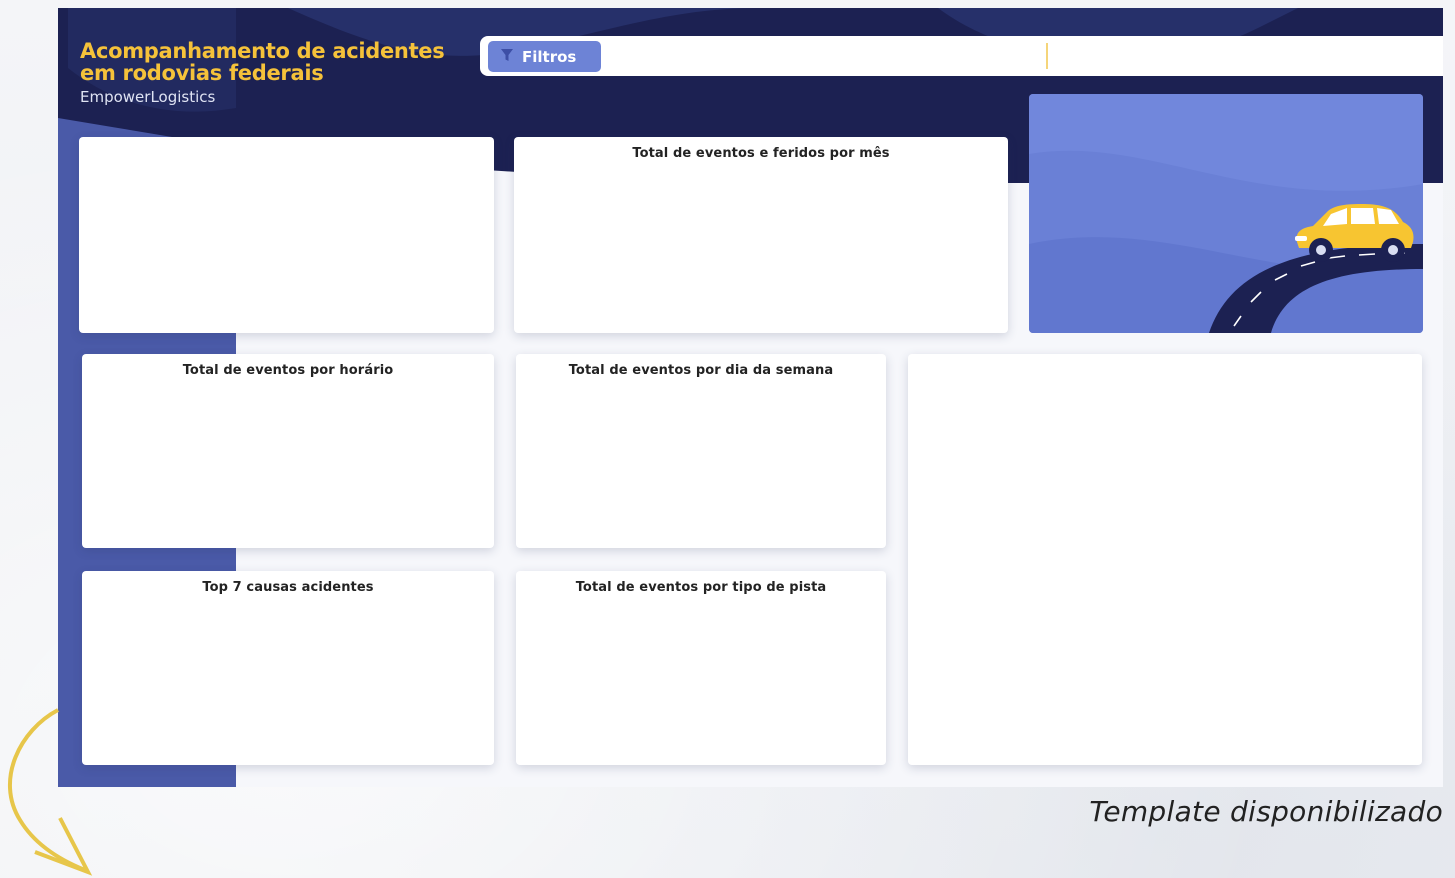  I want to click on filters-button-label: Filtros, so click(549, 56).